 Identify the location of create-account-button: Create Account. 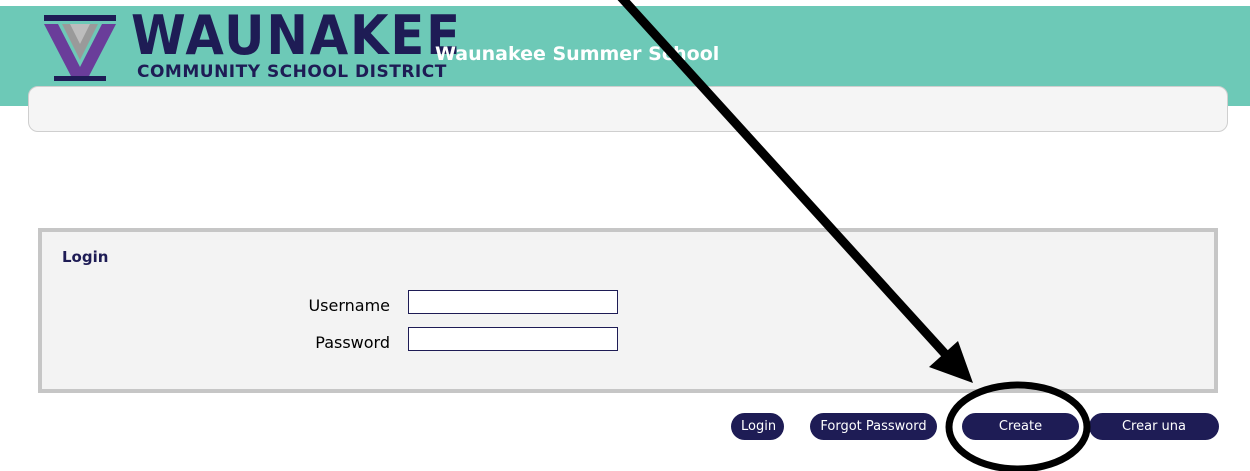
(1020, 437).